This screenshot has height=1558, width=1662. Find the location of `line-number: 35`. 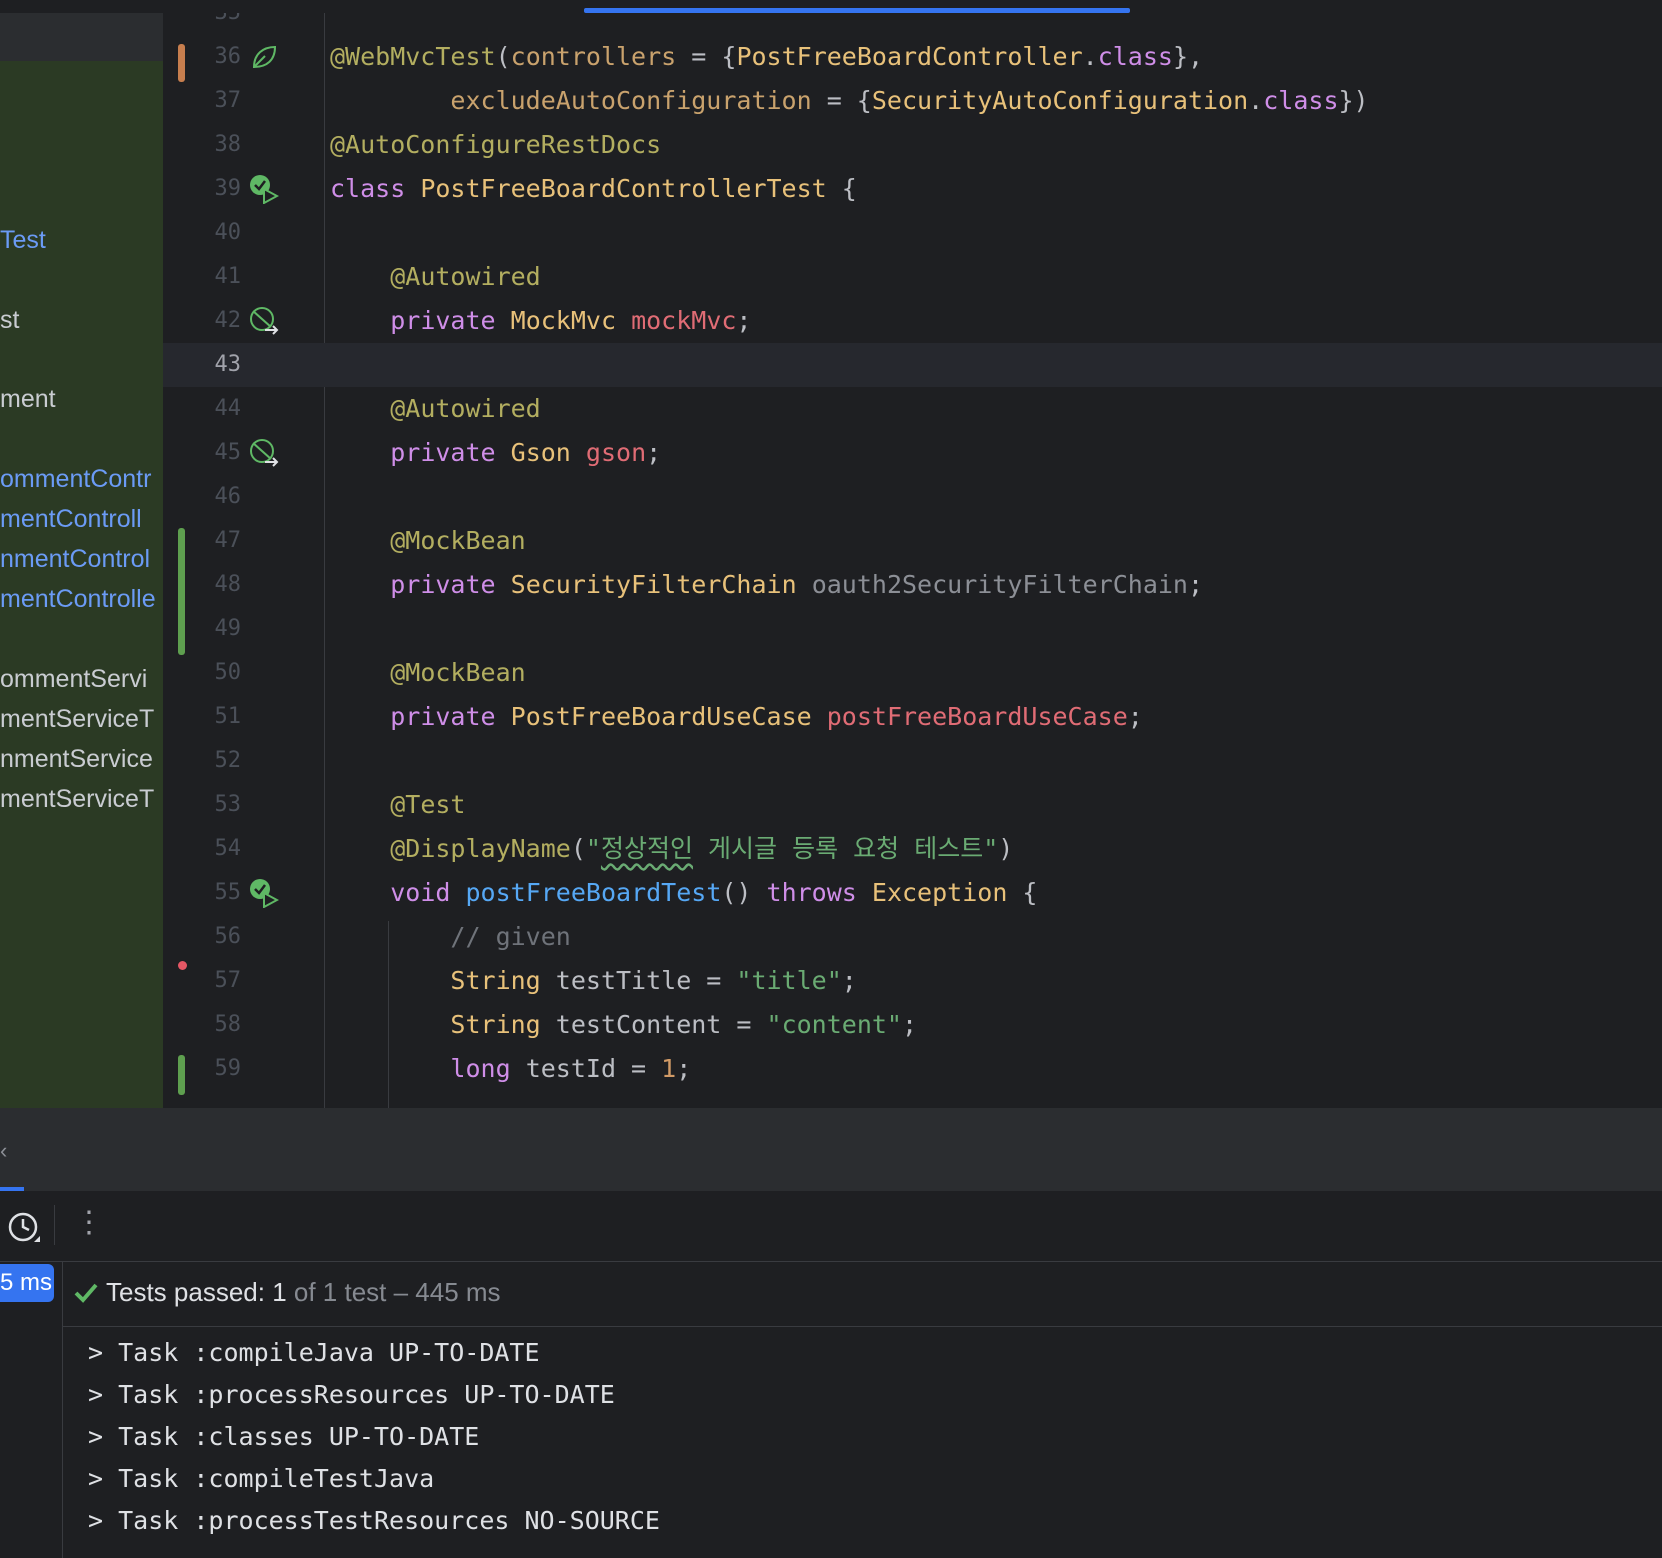

line-number: 35 is located at coordinates (202, 24).